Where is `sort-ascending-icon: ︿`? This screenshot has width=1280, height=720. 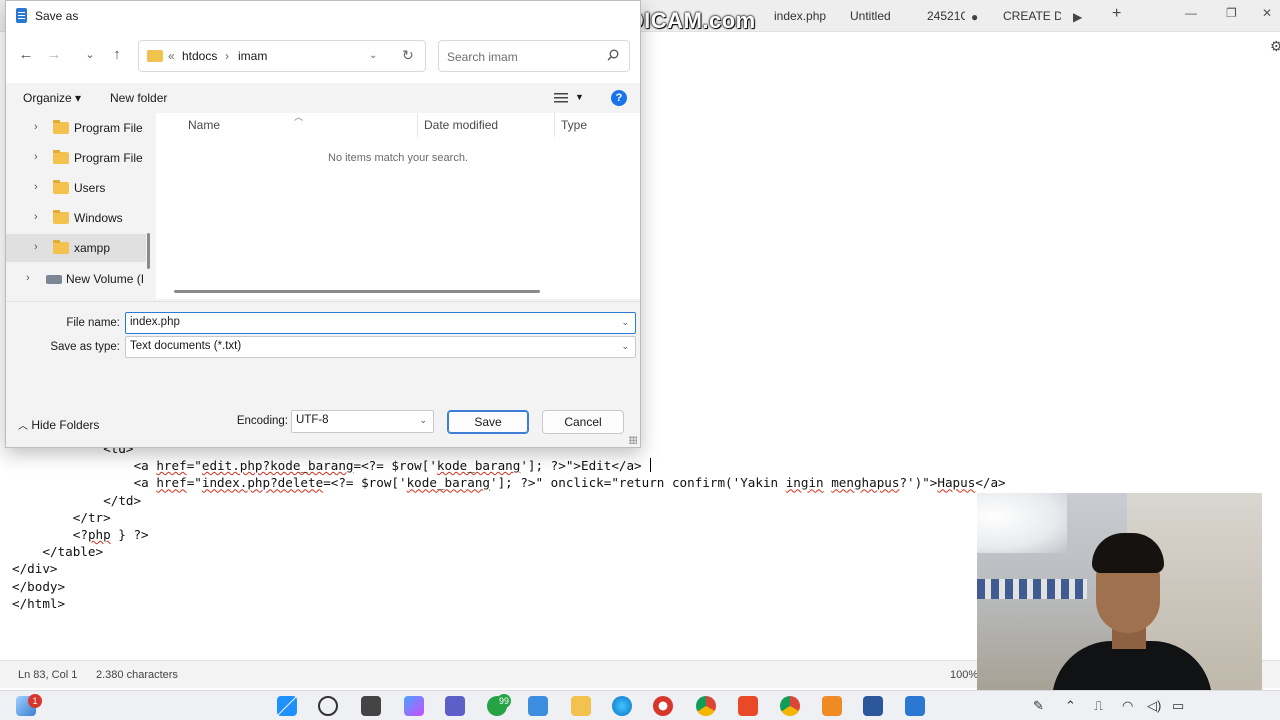
sort-ascending-icon: ︿ is located at coordinates (299, 117).